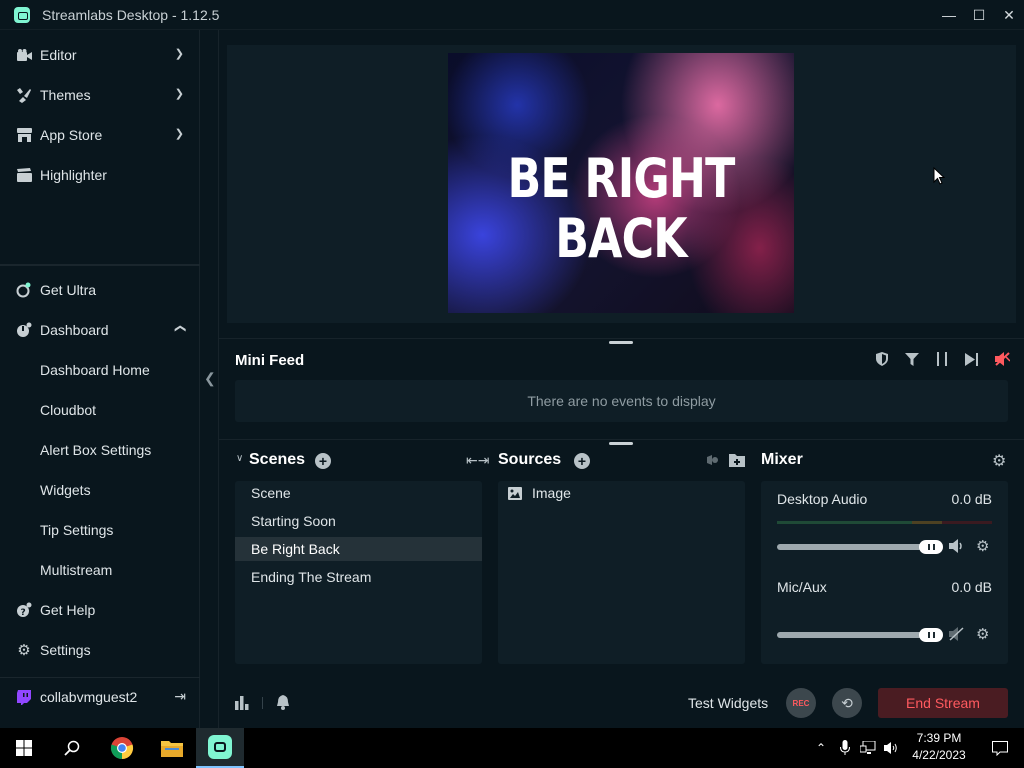 The image size is (1024, 768). Describe the element at coordinates (892, 748) in the screenshot. I see `volume-icon` at that location.